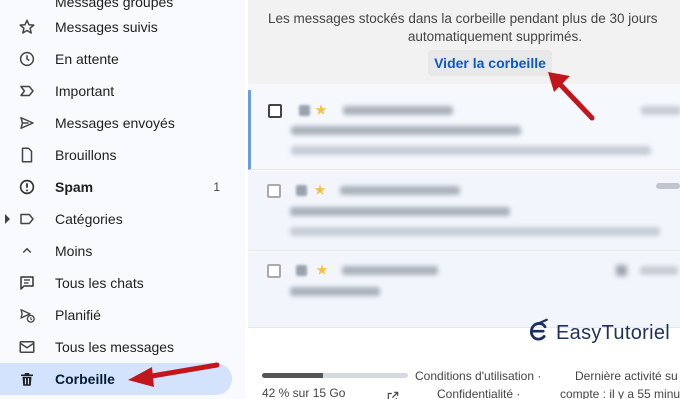 This screenshot has width=680, height=399. Describe the element at coordinates (99, 283) in the screenshot. I see `sidebar-item-label: Tous les chats` at that location.